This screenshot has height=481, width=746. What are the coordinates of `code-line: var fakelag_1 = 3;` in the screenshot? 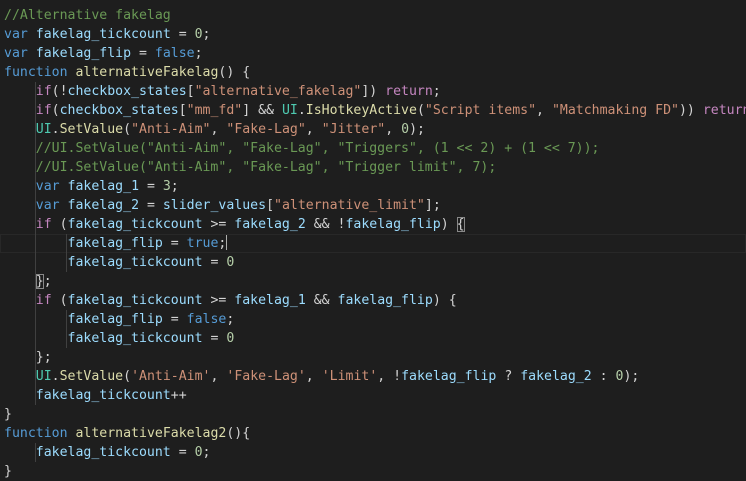 It's located at (373, 186).